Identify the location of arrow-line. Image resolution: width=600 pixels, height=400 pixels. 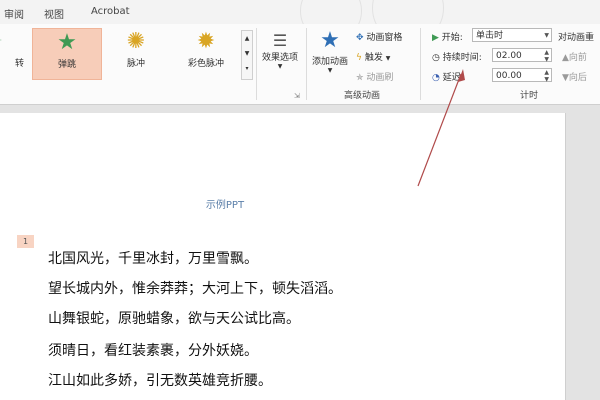
(439, 130).